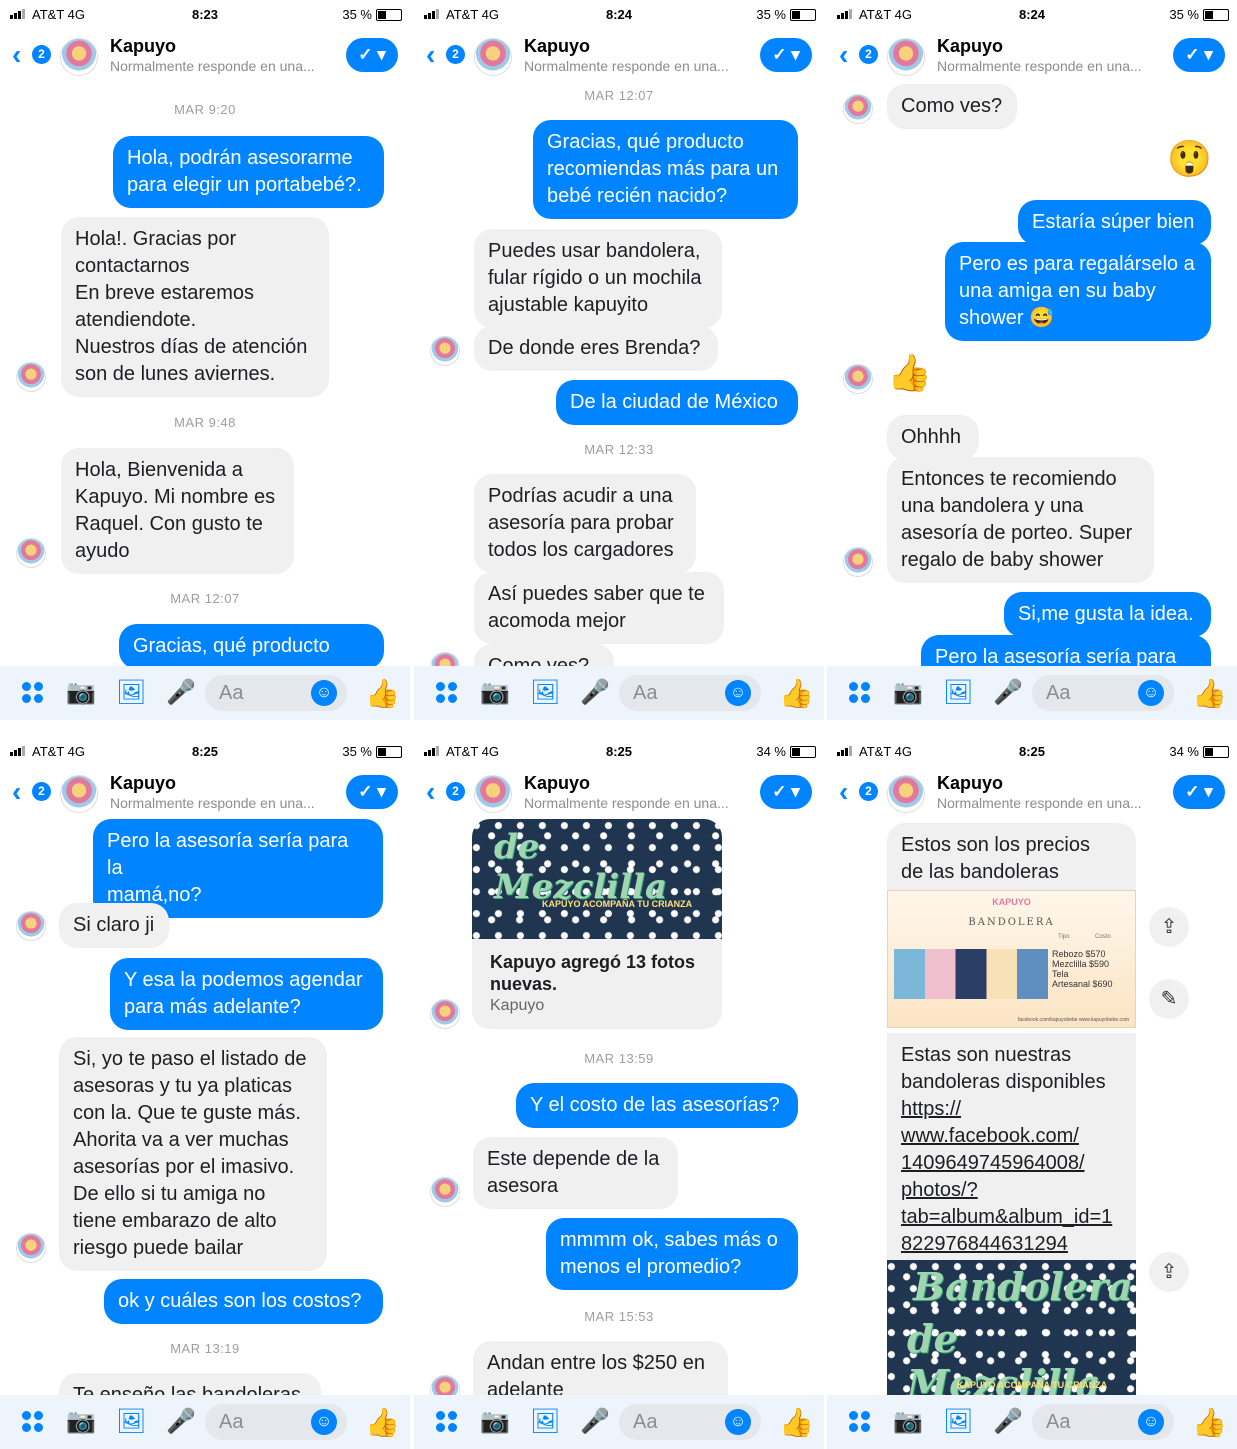 The height and width of the screenshot is (1449, 1237). What do you see at coordinates (1011, 1109) in the screenshot?
I see `link-line: https://` at bounding box center [1011, 1109].